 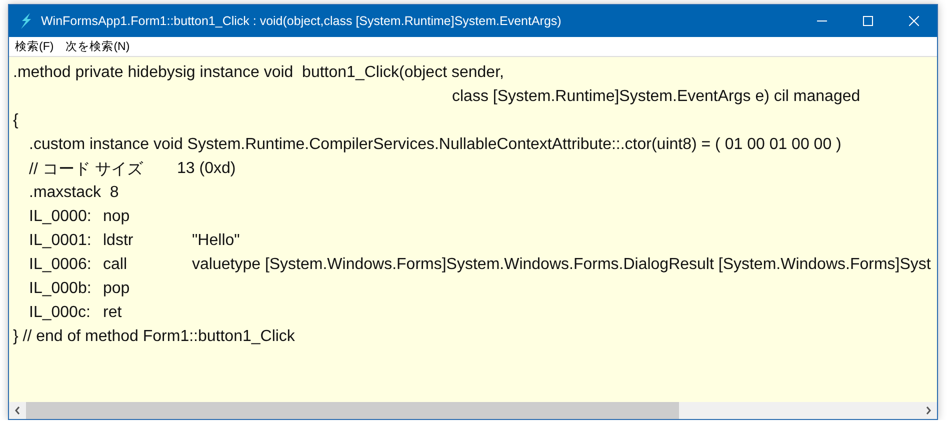 I want to click on code-line: .maxstack 8, so click(x=74, y=193).